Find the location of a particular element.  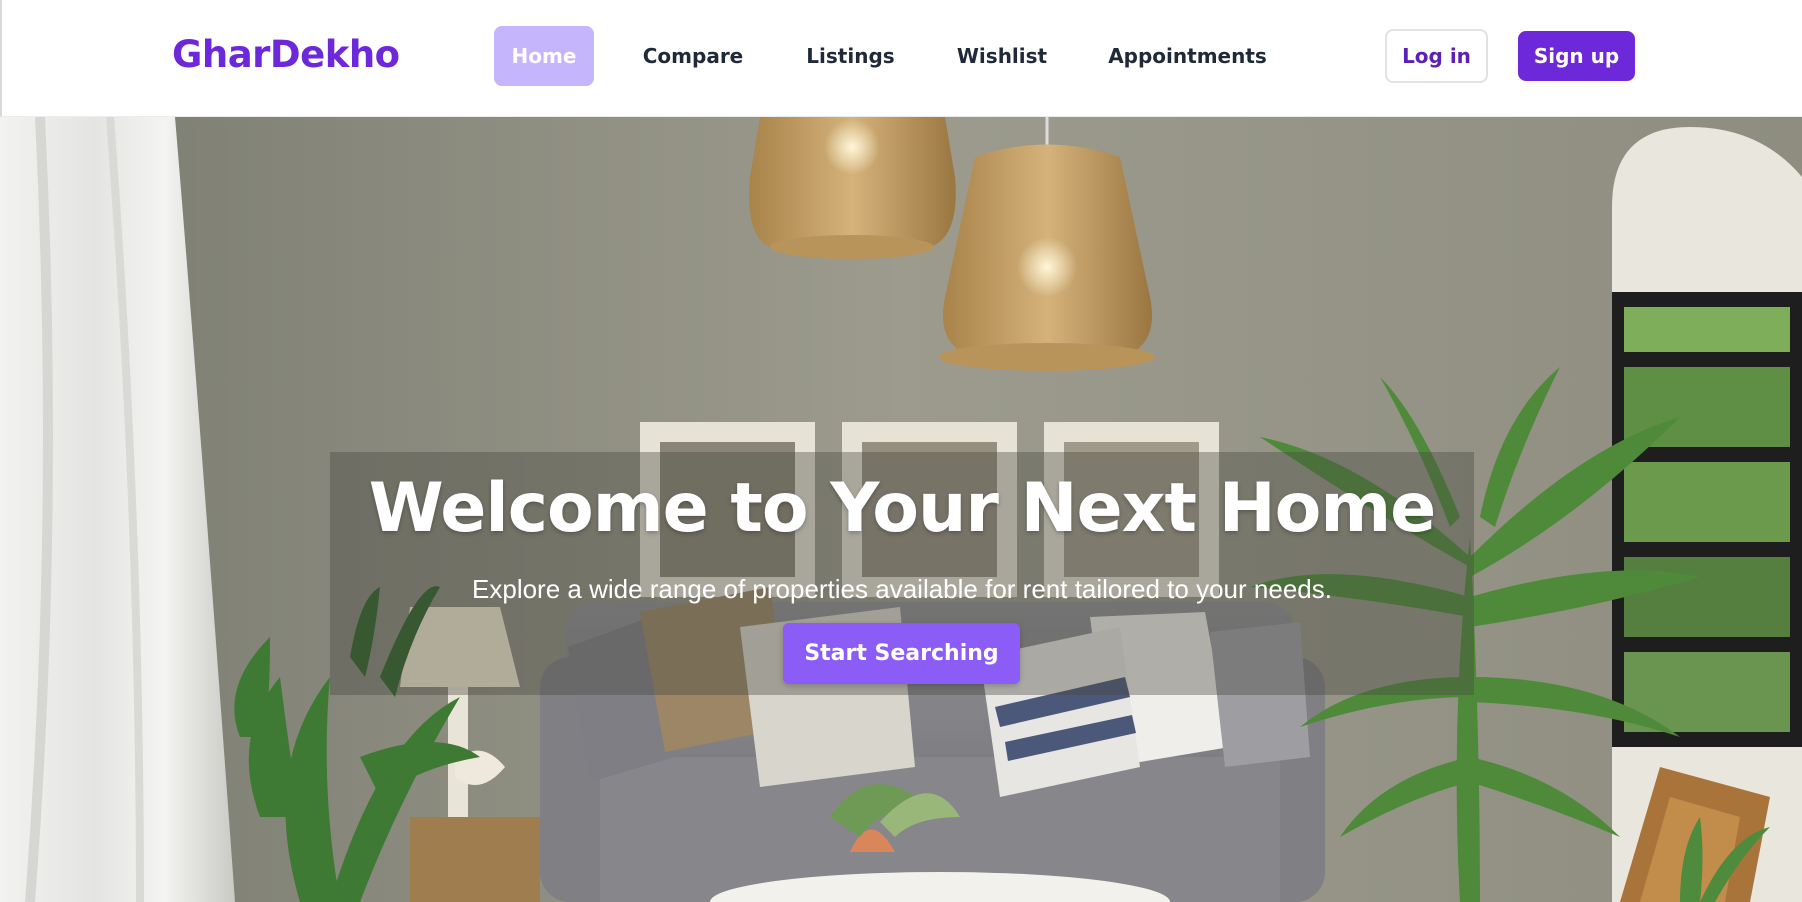

brand-logo: GharDekho is located at coordinates (286, 55).